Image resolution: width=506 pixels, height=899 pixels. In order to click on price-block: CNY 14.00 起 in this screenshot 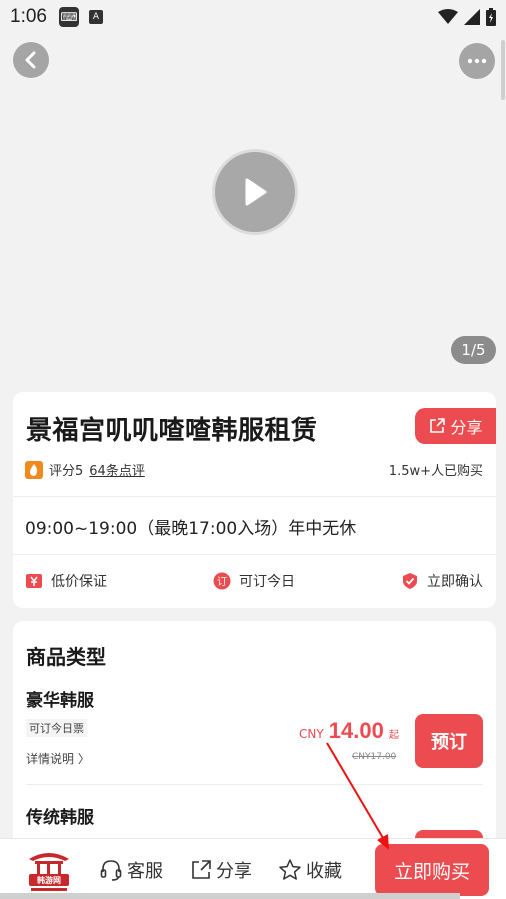, I will do `click(352, 731)`.